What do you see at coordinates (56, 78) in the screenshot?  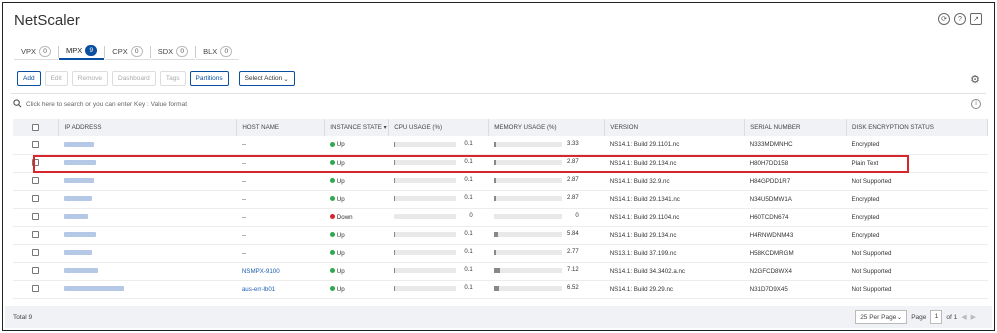 I see `edit-button: Edit` at bounding box center [56, 78].